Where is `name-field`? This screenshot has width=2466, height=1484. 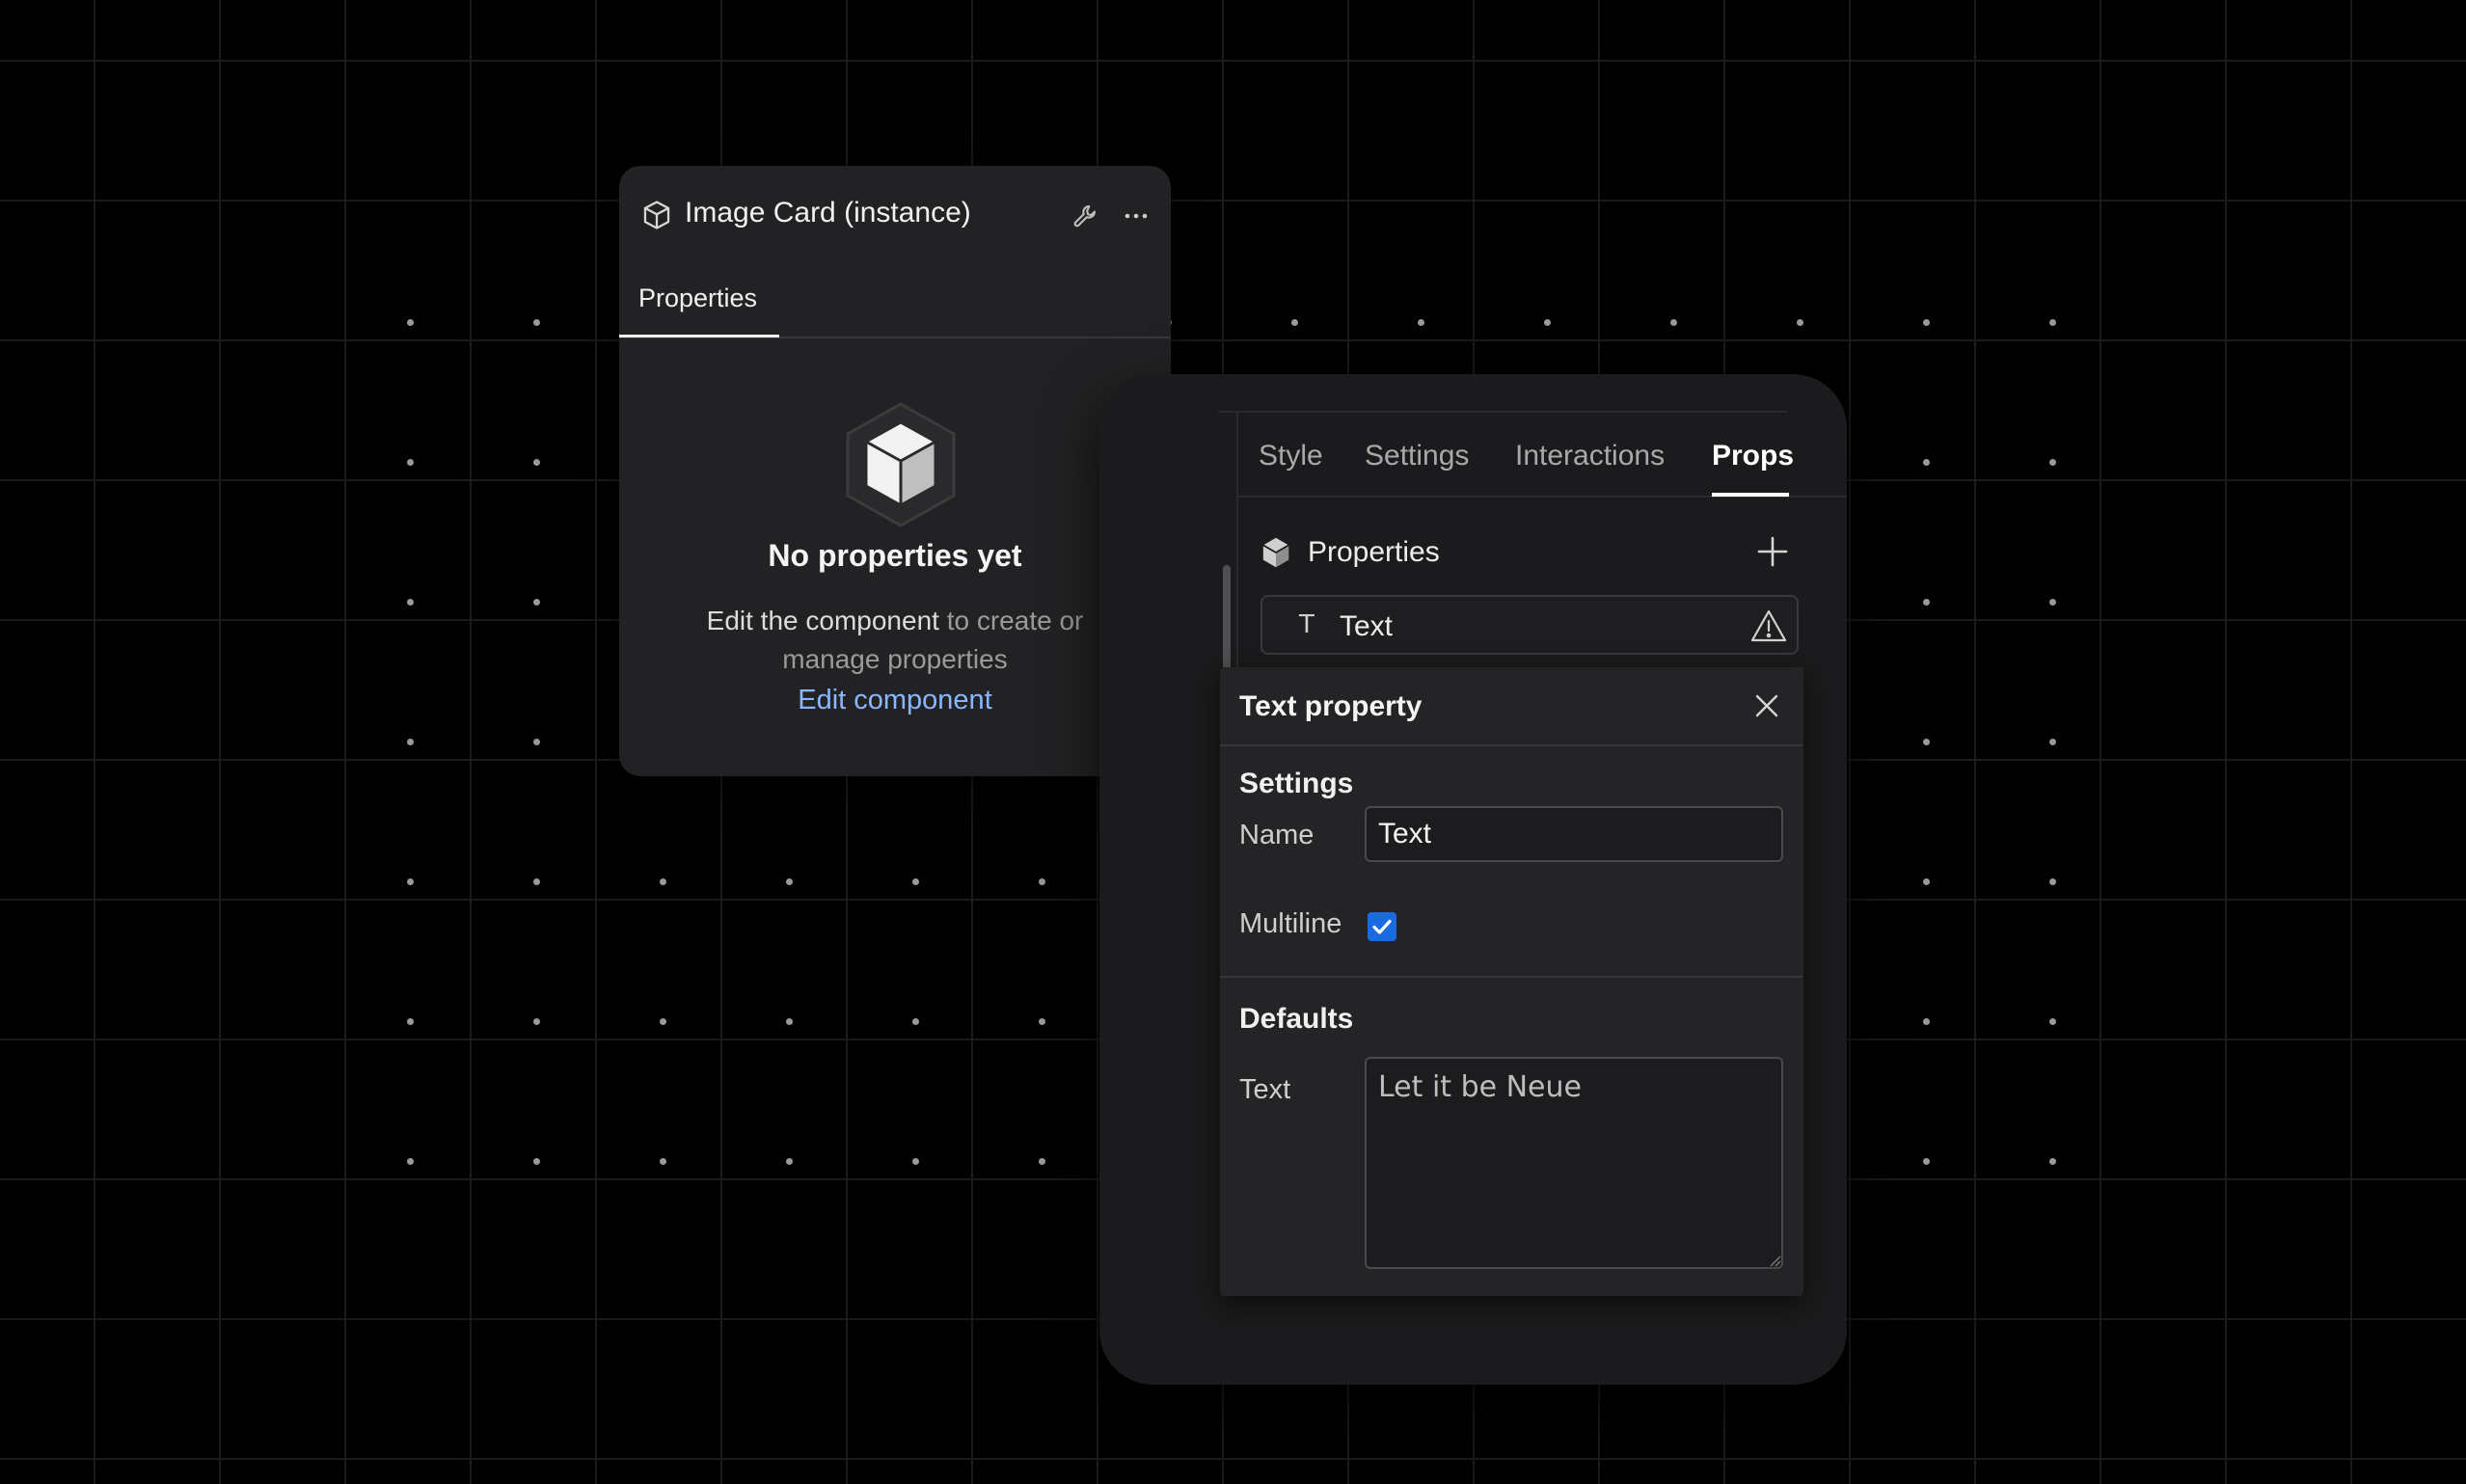
name-field is located at coordinates (1574, 834).